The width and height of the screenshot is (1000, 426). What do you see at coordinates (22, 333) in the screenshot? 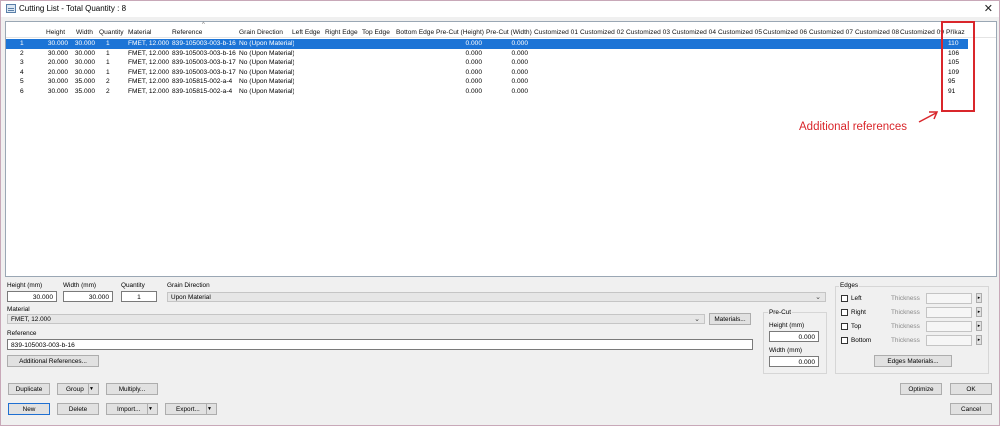
I see `reference-label: Reference` at bounding box center [22, 333].